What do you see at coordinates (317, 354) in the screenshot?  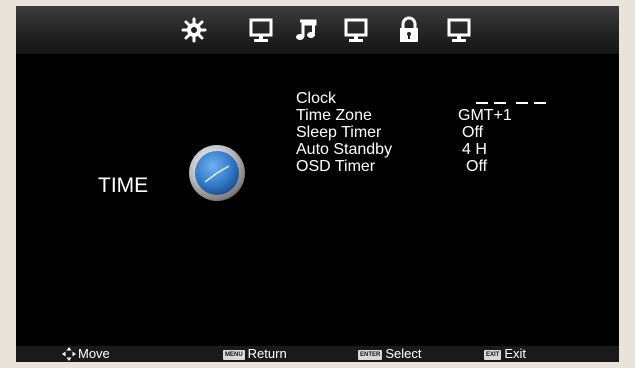 I see `footer-hint-bar: Move MENU Return ENTER Select EXIT Exit` at bounding box center [317, 354].